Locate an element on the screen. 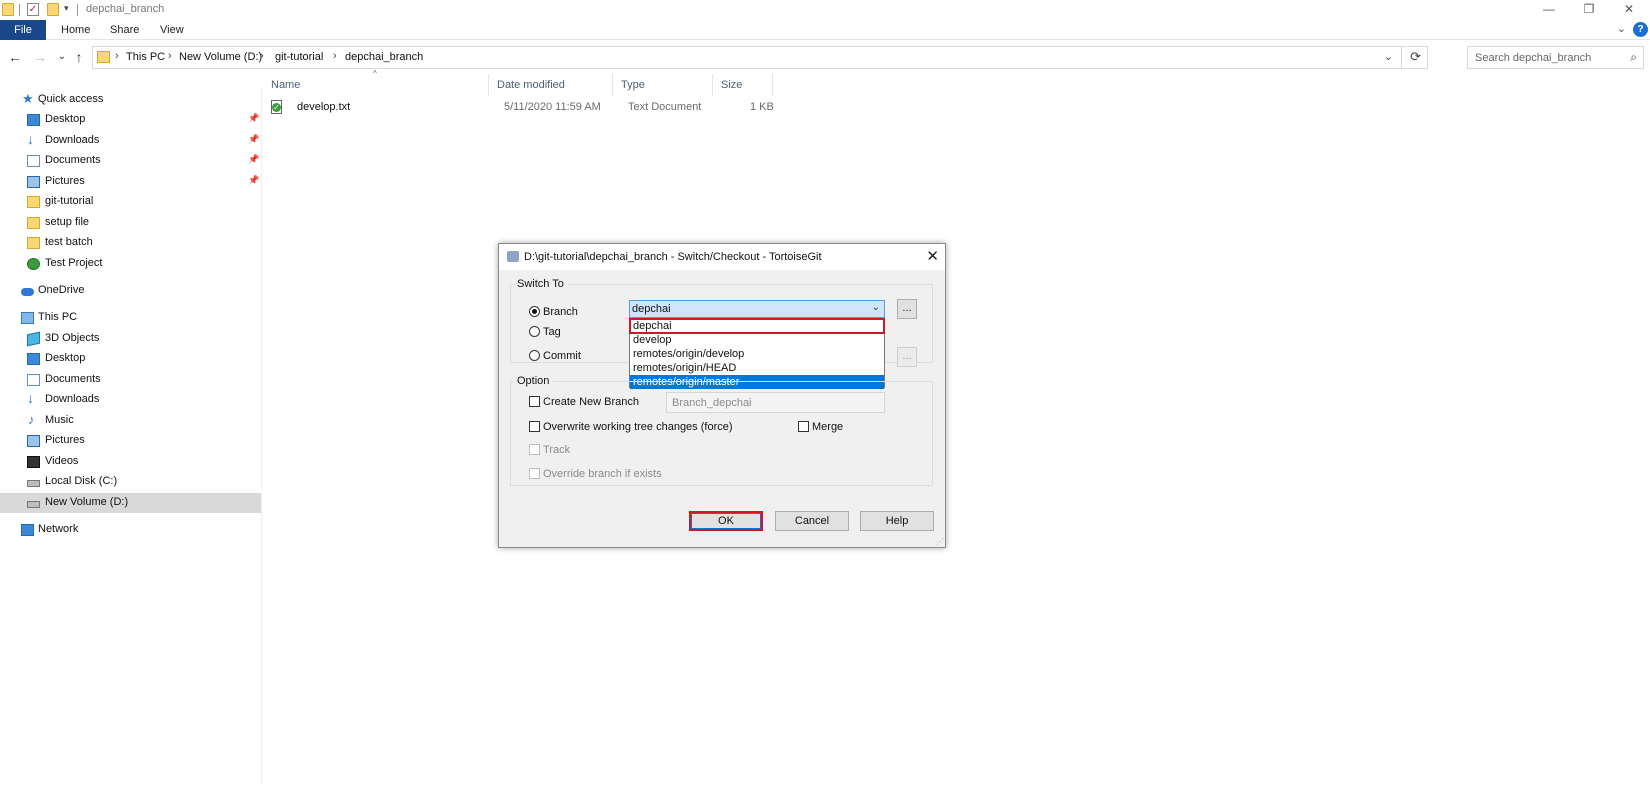 Image resolution: width=1650 pixels, height=787 pixels. resize-grip-icon: ⋰ is located at coordinates (940, 541).